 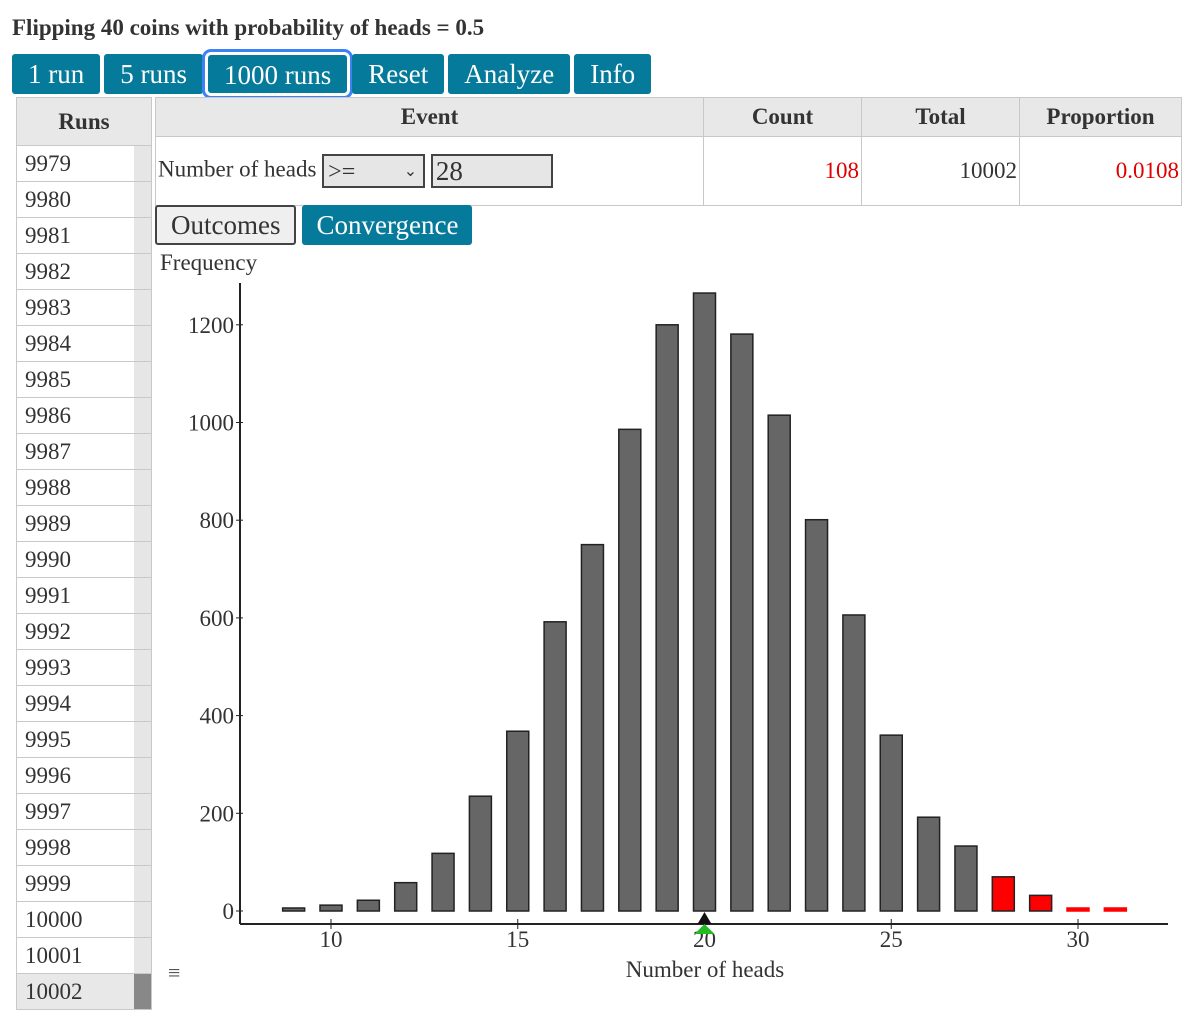 What do you see at coordinates (704, 918) in the screenshot?
I see `mean-marker-icon` at bounding box center [704, 918].